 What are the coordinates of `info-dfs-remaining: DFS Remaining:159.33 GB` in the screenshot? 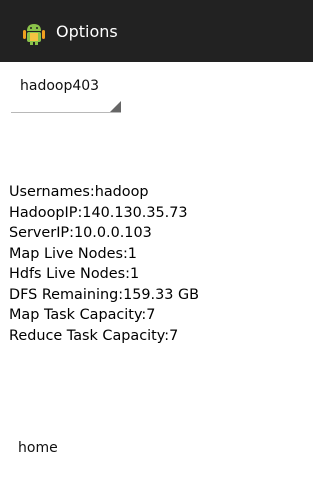 It's located at (104, 294).